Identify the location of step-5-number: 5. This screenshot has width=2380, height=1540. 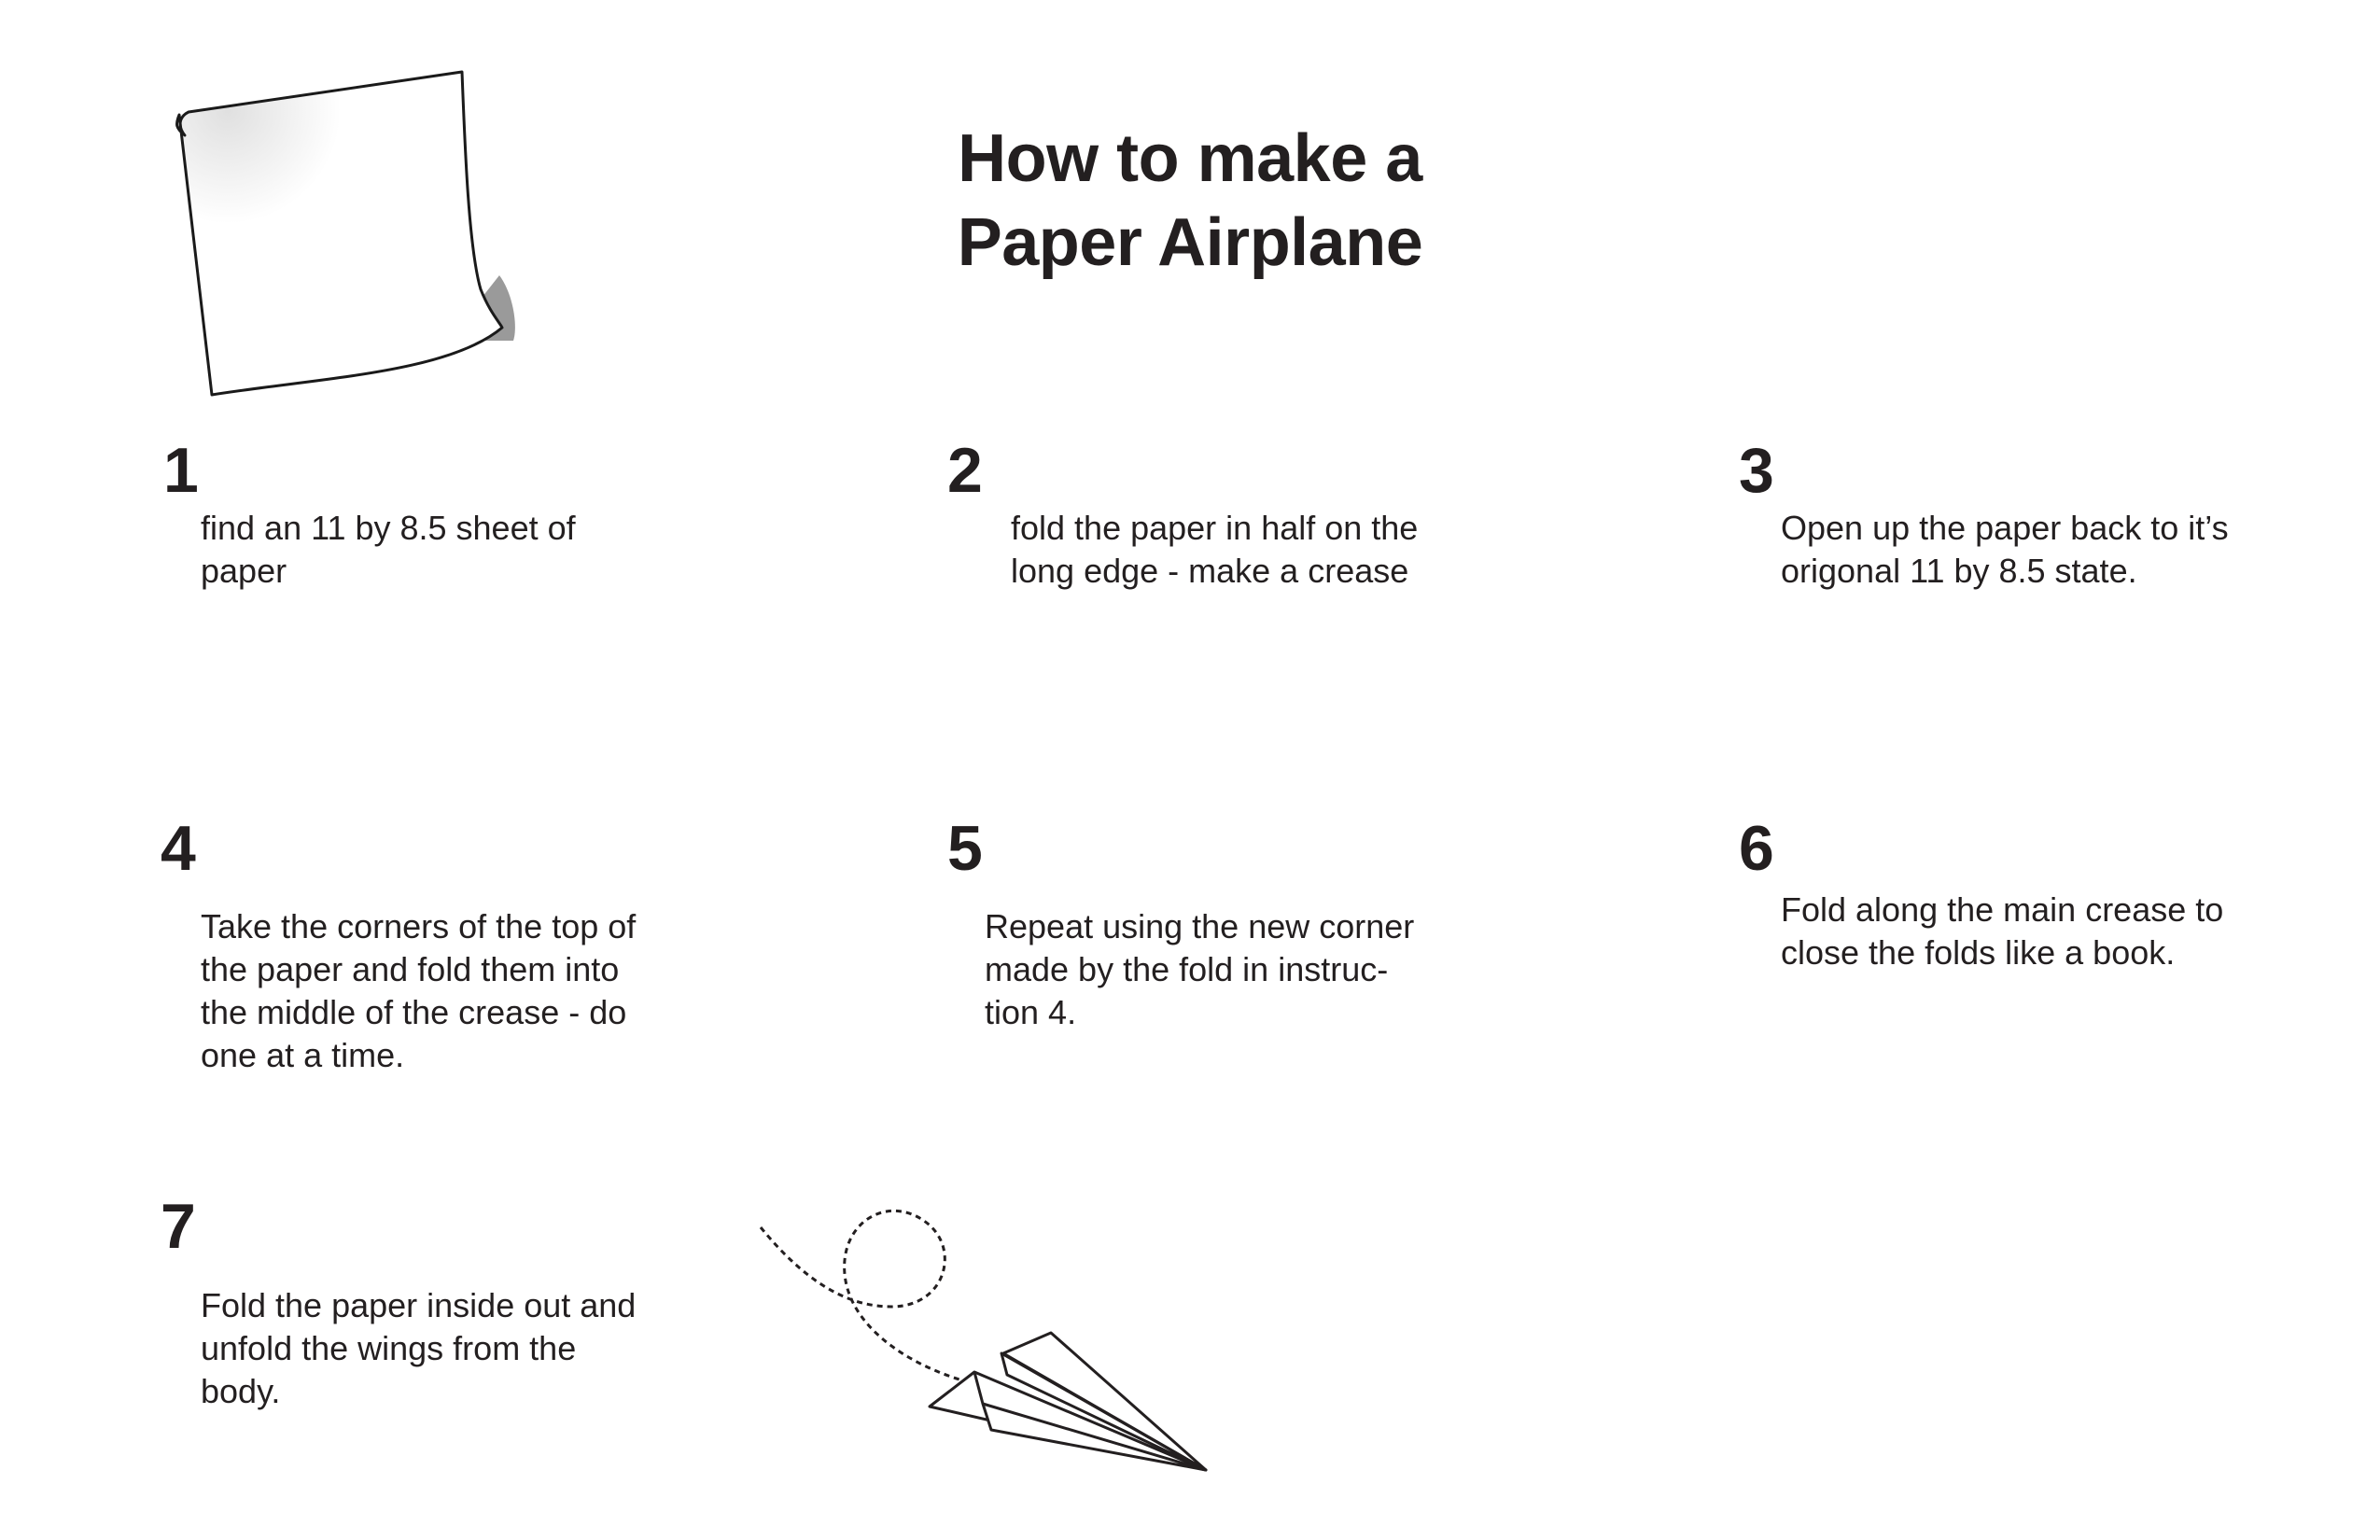
(965, 848).